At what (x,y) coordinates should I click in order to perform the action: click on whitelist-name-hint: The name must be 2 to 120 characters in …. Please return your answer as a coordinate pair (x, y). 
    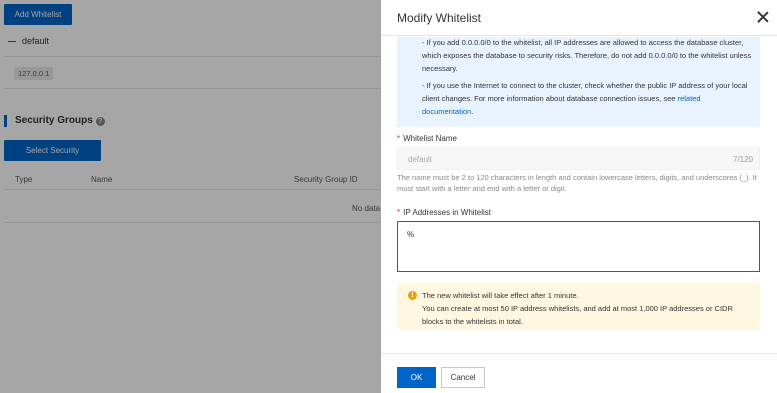
    Looking at the image, I should click on (577, 183).